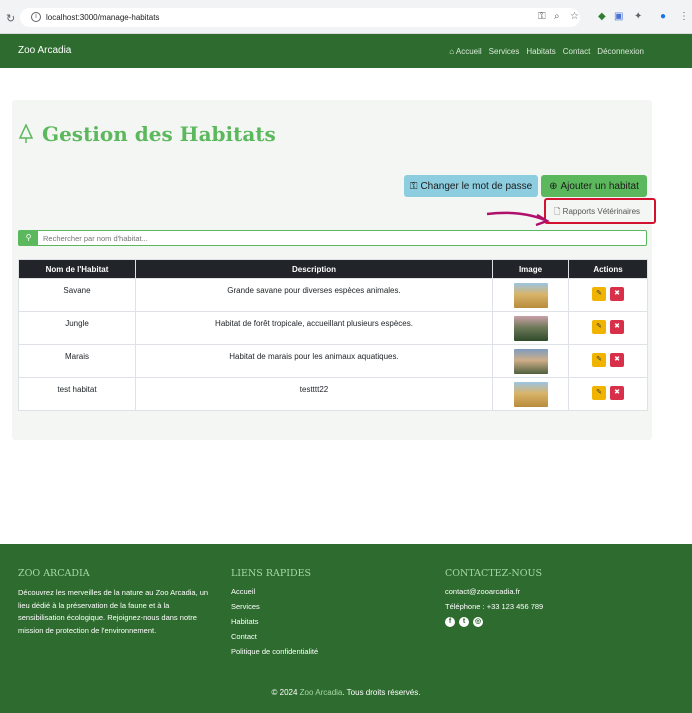  Describe the element at coordinates (557, 16) in the screenshot. I see `zoom-icon: ⌕` at that location.